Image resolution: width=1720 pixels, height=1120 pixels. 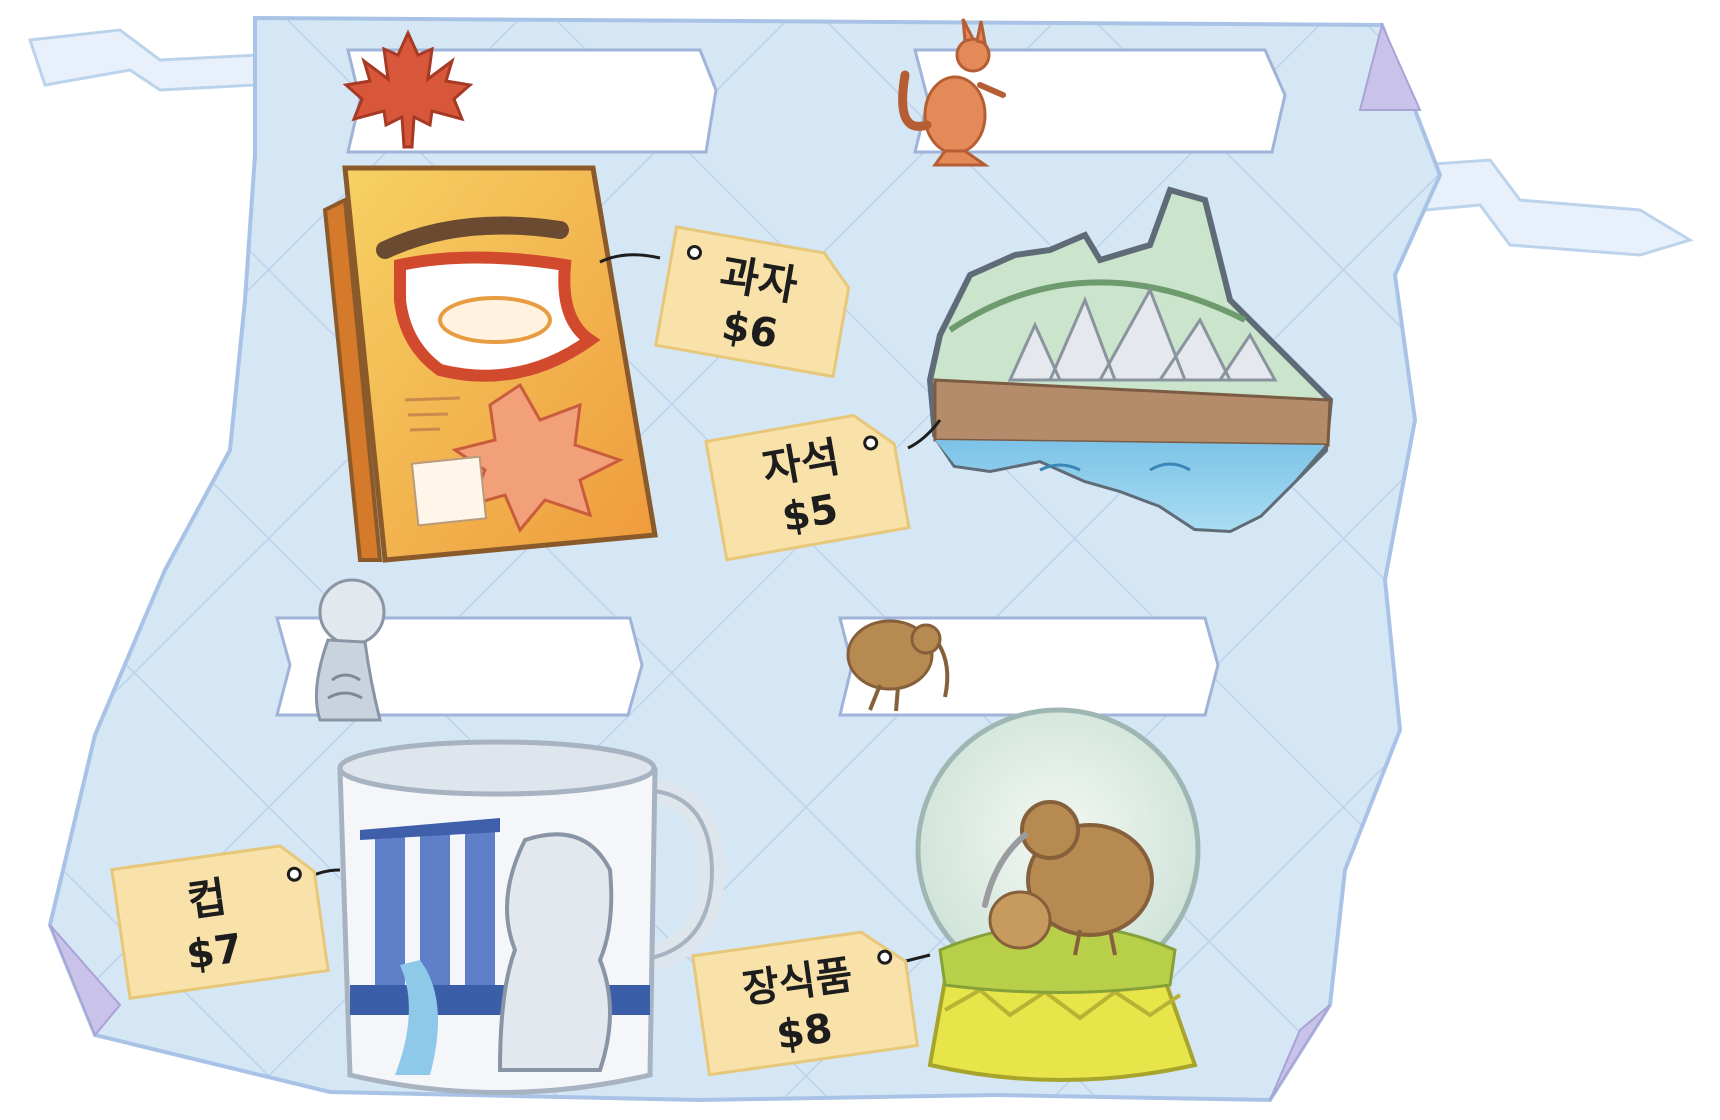 What do you see at coordinates (1058, 894) in the screenshot?
I see `kiwi-snow-globe` at bounding box center [1058, 894].